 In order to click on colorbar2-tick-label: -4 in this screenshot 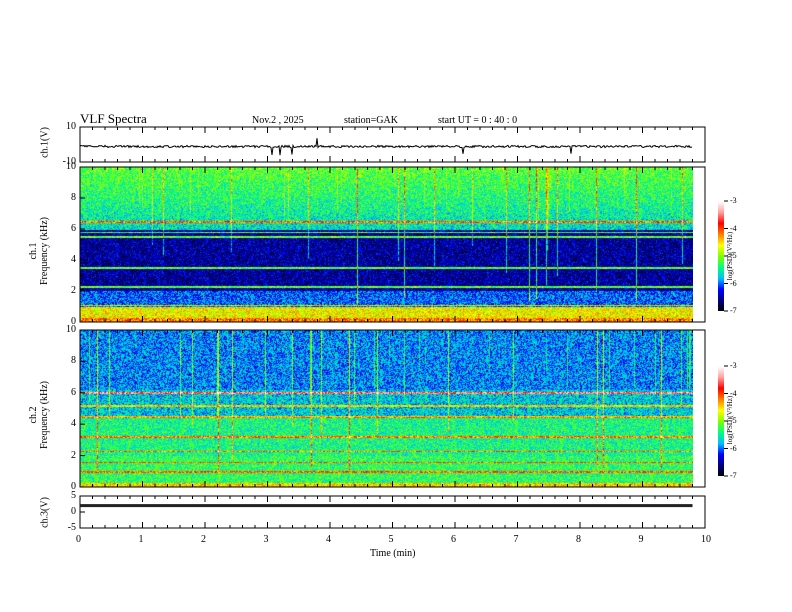, I will do `click(733, 393)`.